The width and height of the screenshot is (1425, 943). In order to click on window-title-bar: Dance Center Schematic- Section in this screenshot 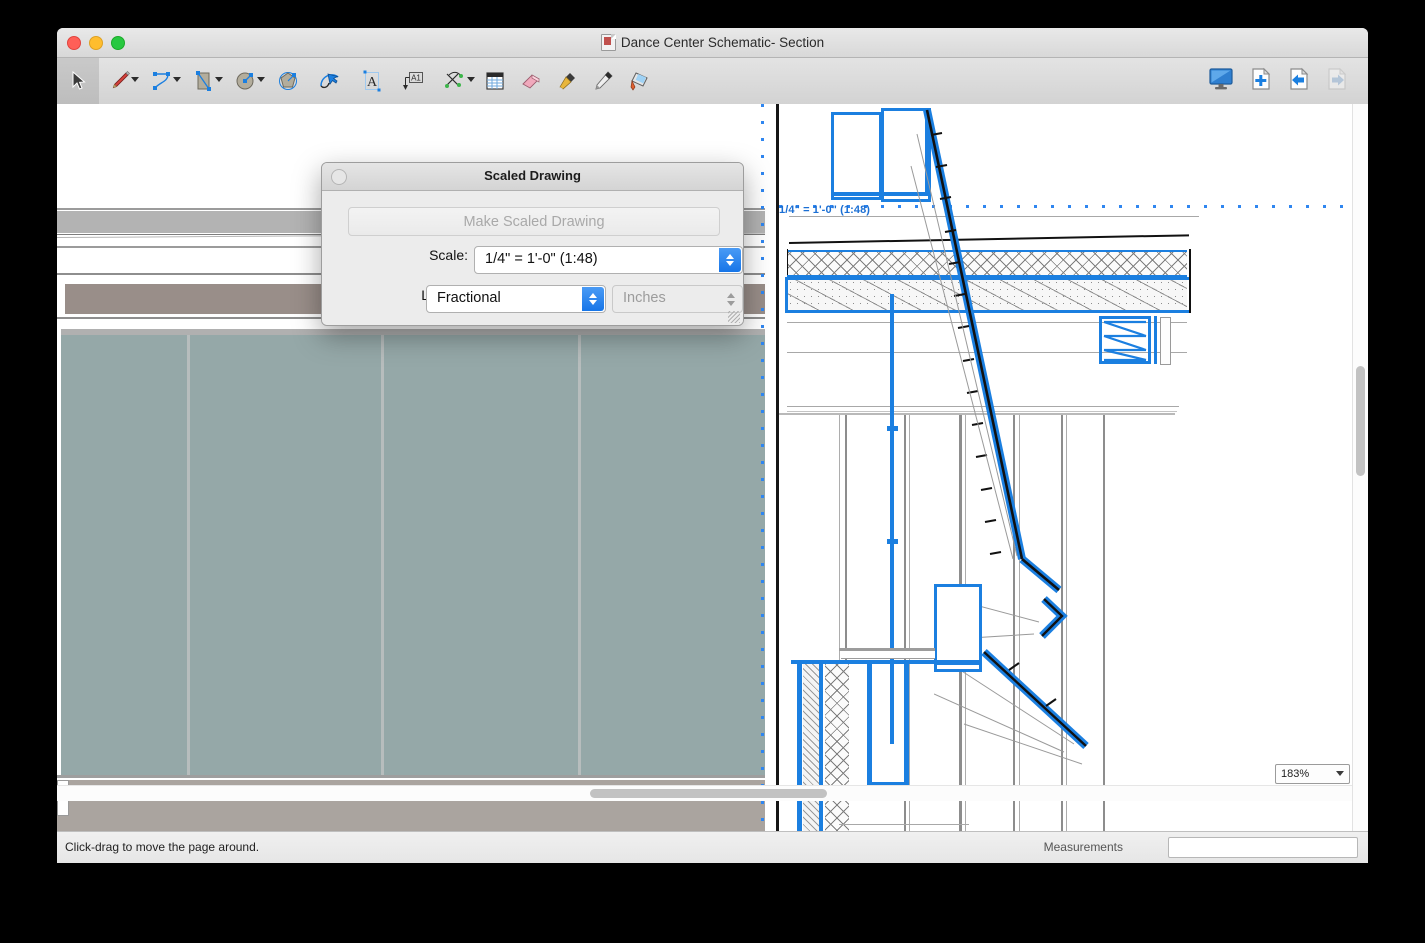, I will do `click(712, 43)`.